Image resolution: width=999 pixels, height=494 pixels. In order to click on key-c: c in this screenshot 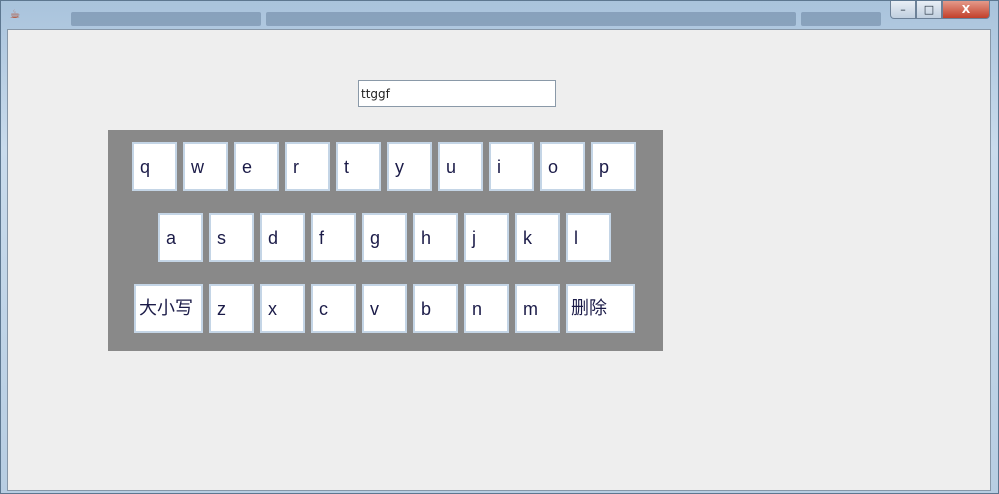, I will do `click(333, 308)`.